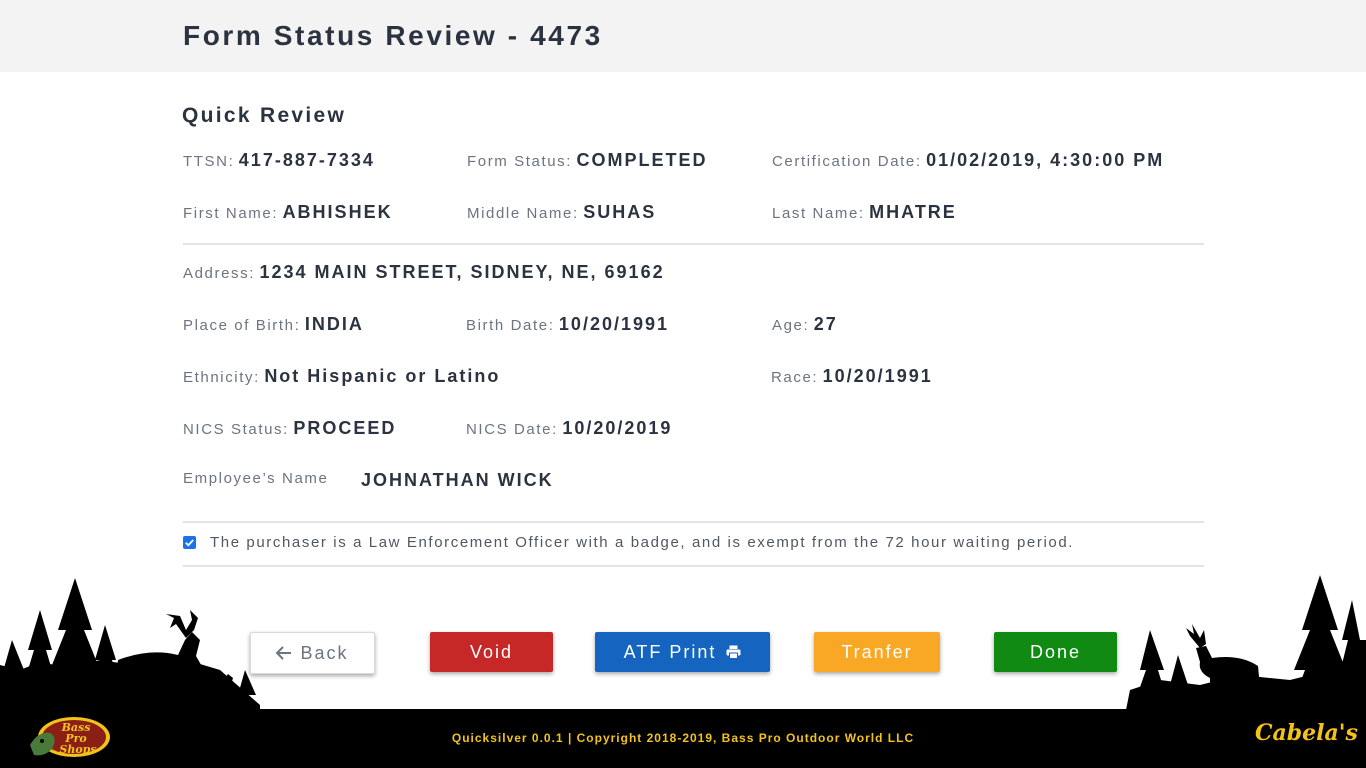 The width and height of the screenshot is (1366, 768). Describe the element at coordinates (306, 160) in the screenshot. I see `ttsn-value: 417-887-7334` at that location.